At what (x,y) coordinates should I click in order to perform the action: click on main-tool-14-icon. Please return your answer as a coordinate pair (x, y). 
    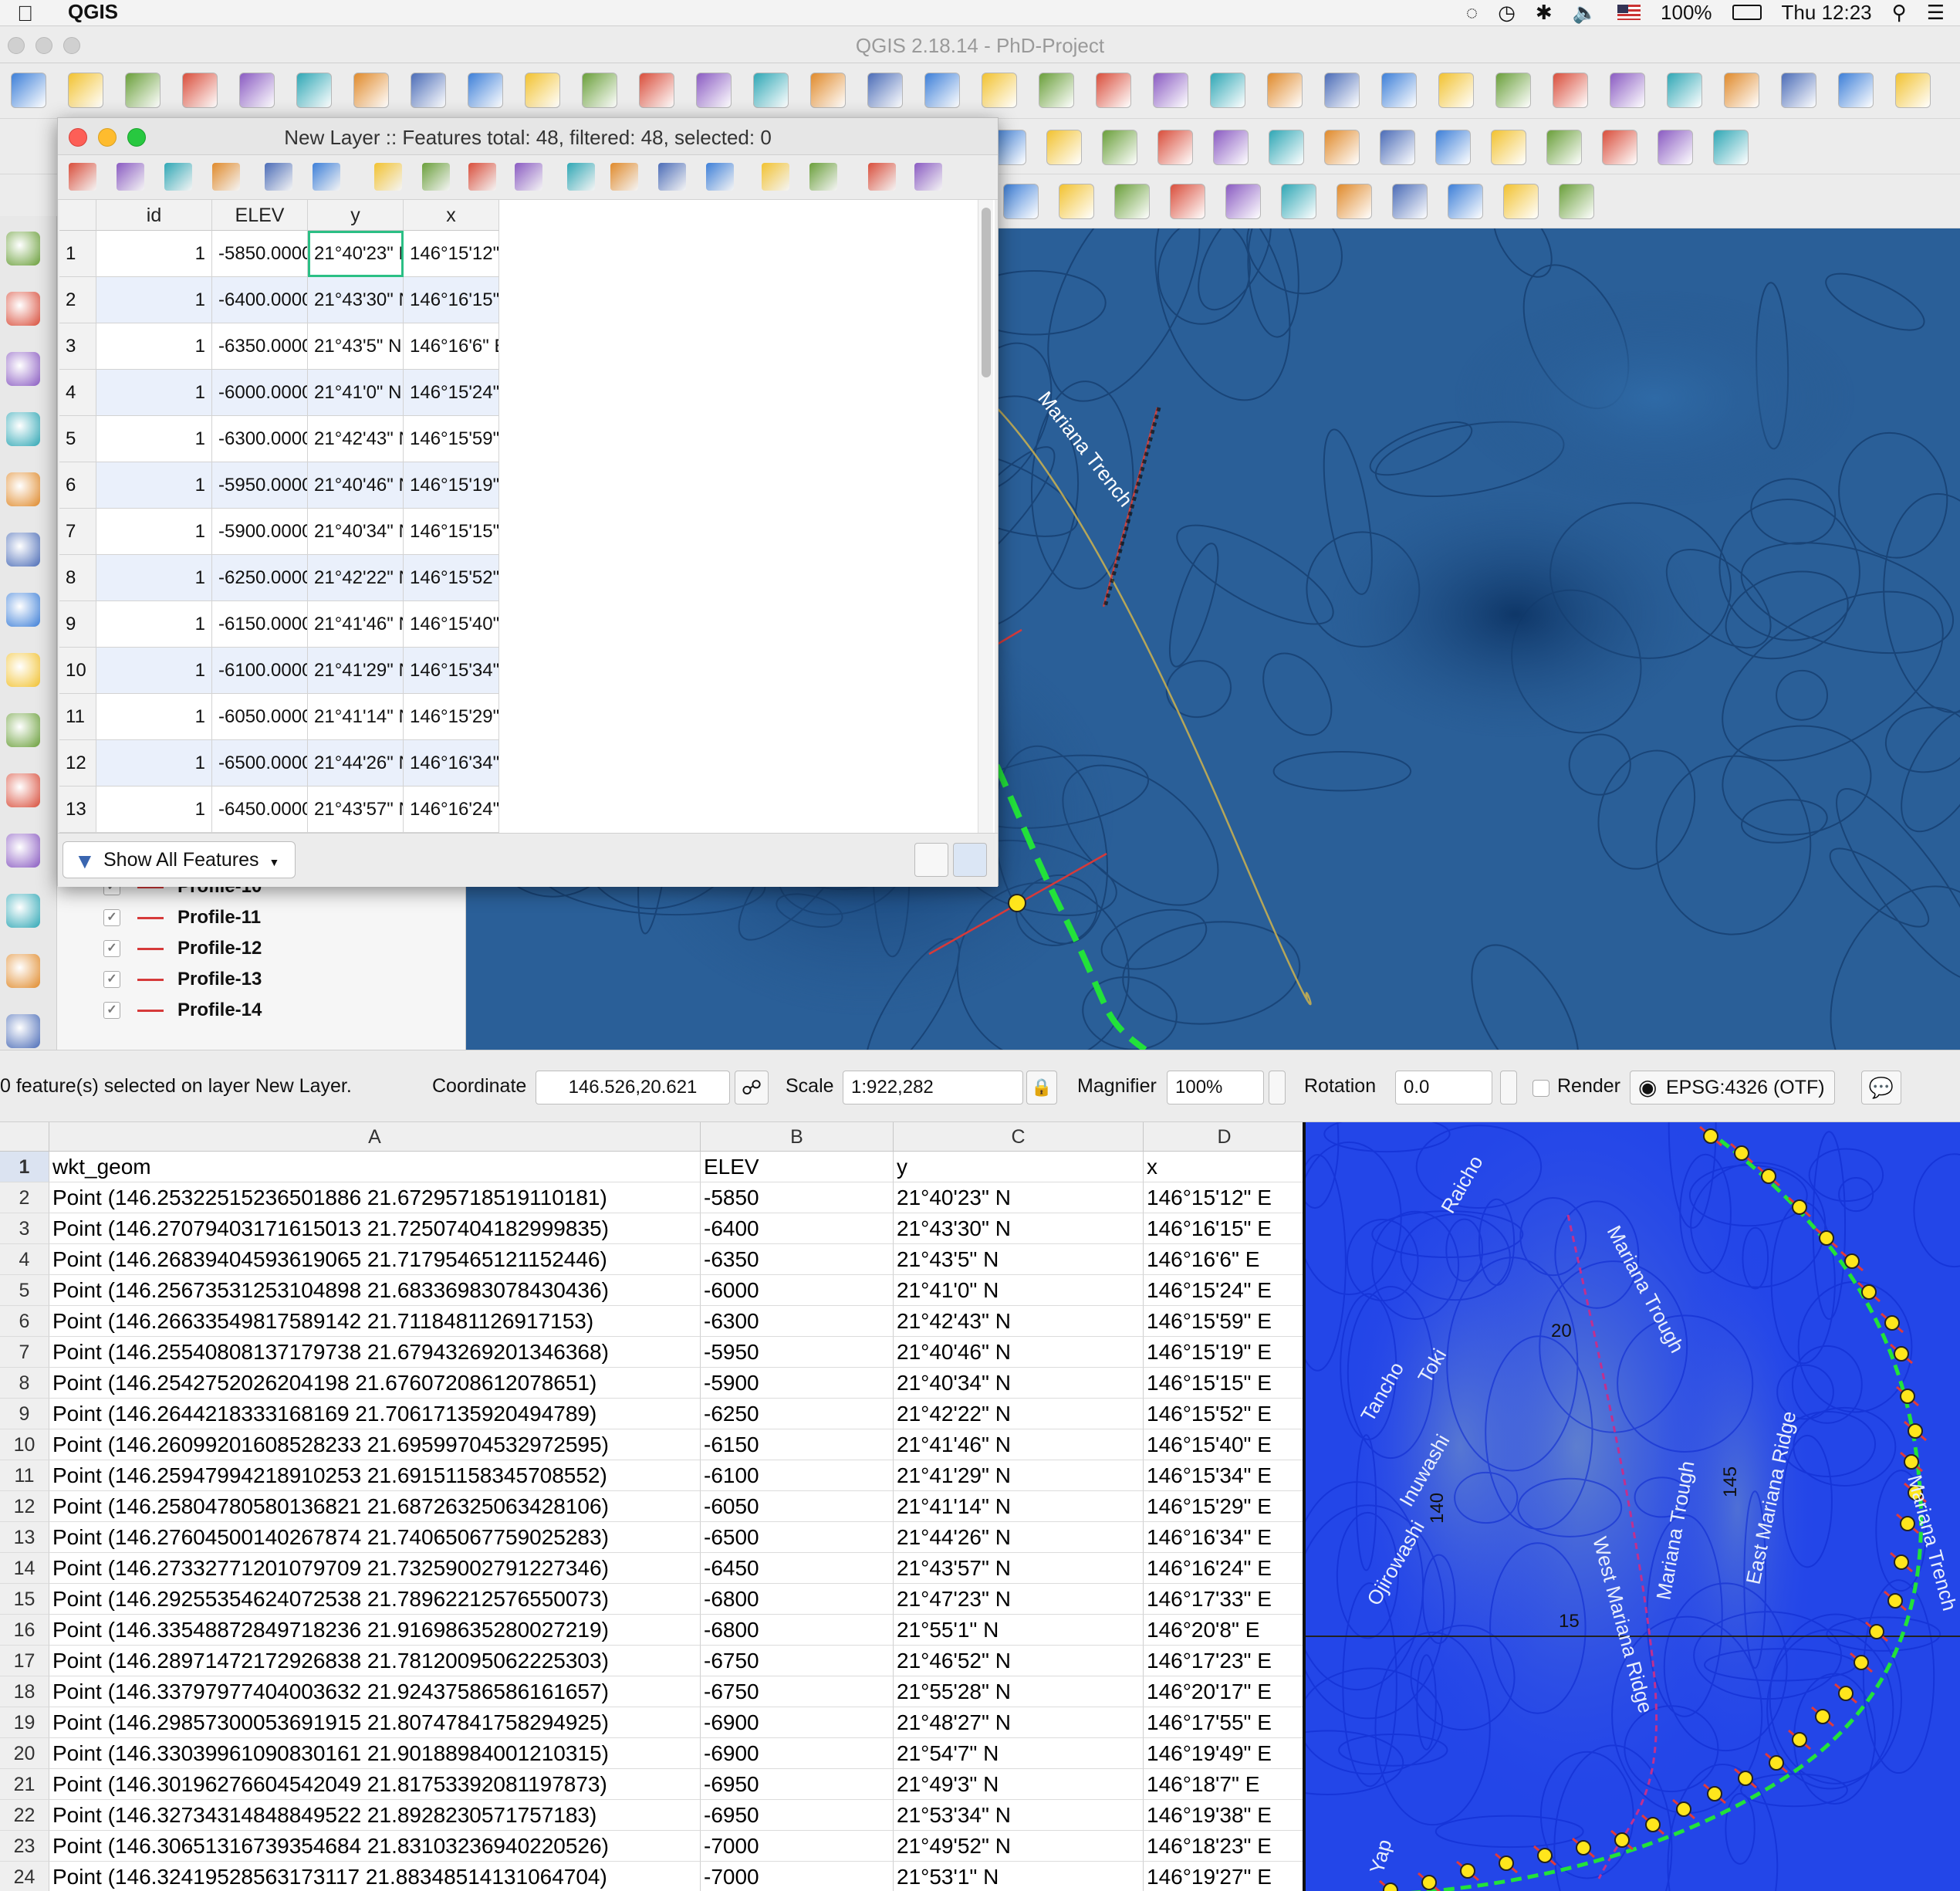
    Looking at the image, I should click on (771, 90).